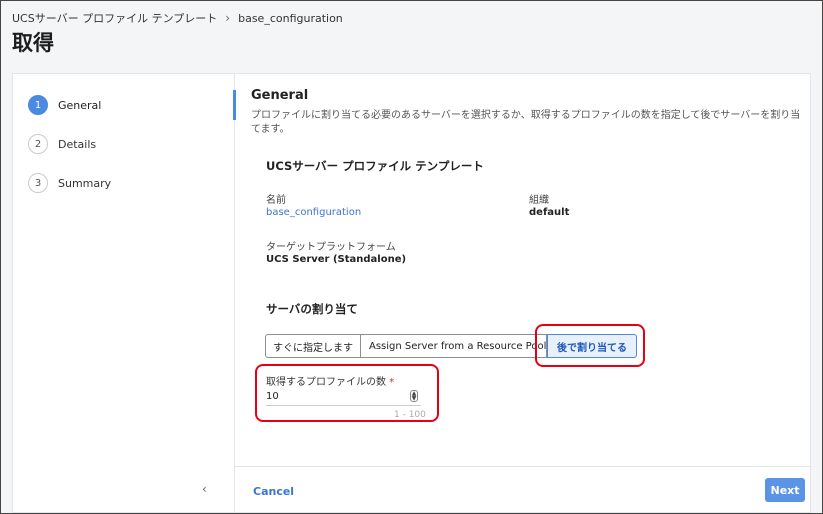 The image size is (823, 514). I want to click on profile-count-label-text: 取得するプロファイルの数, so click(326, 382).